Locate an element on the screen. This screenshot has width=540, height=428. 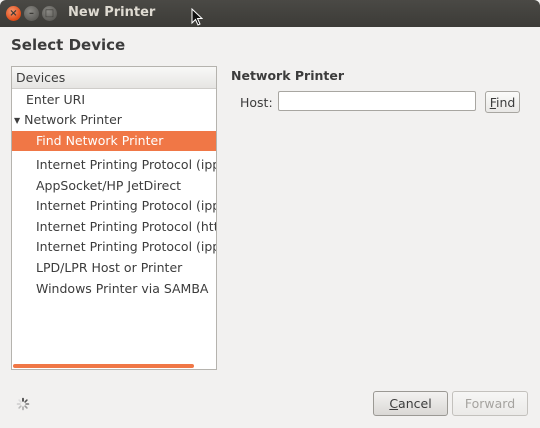
find-label: ind is located at coordinates (505, 102).